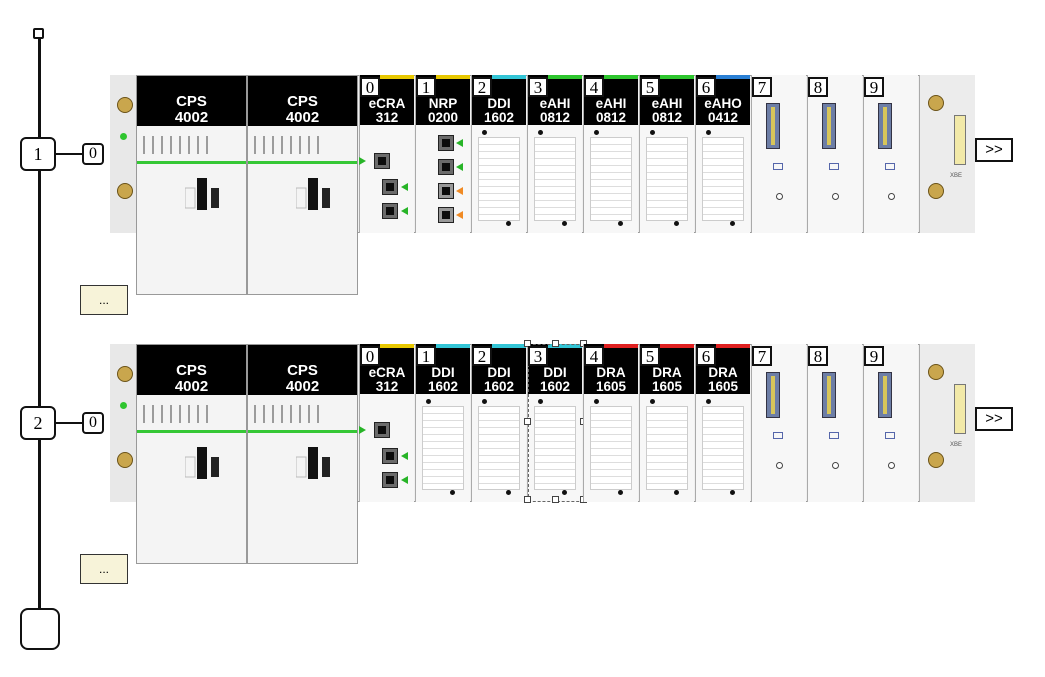  I want to click on rack-slot-3: 3 eAHI 0812, so click(554, 154).